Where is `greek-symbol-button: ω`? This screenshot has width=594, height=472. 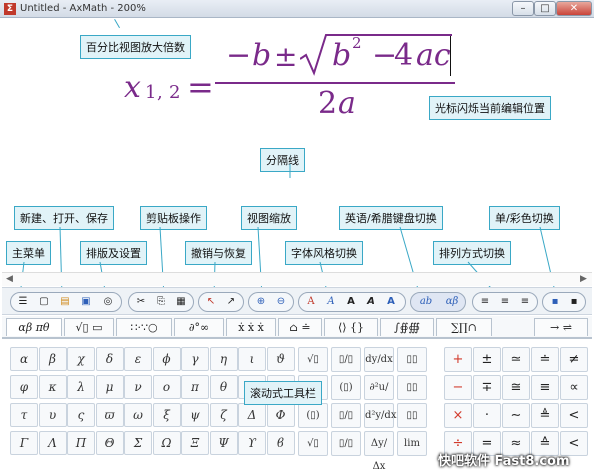 greek-symbol-button: ω is located at coordinates (138, 415).